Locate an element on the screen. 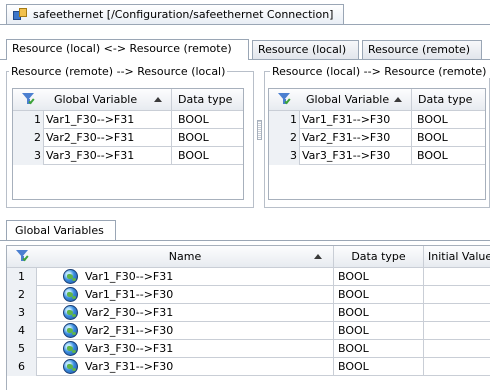 Image resolution: width=490 pixels, height=390 pixels. table-row: 6 Var3_F31-->F30 BOOL is located at coordinates (248, 367).